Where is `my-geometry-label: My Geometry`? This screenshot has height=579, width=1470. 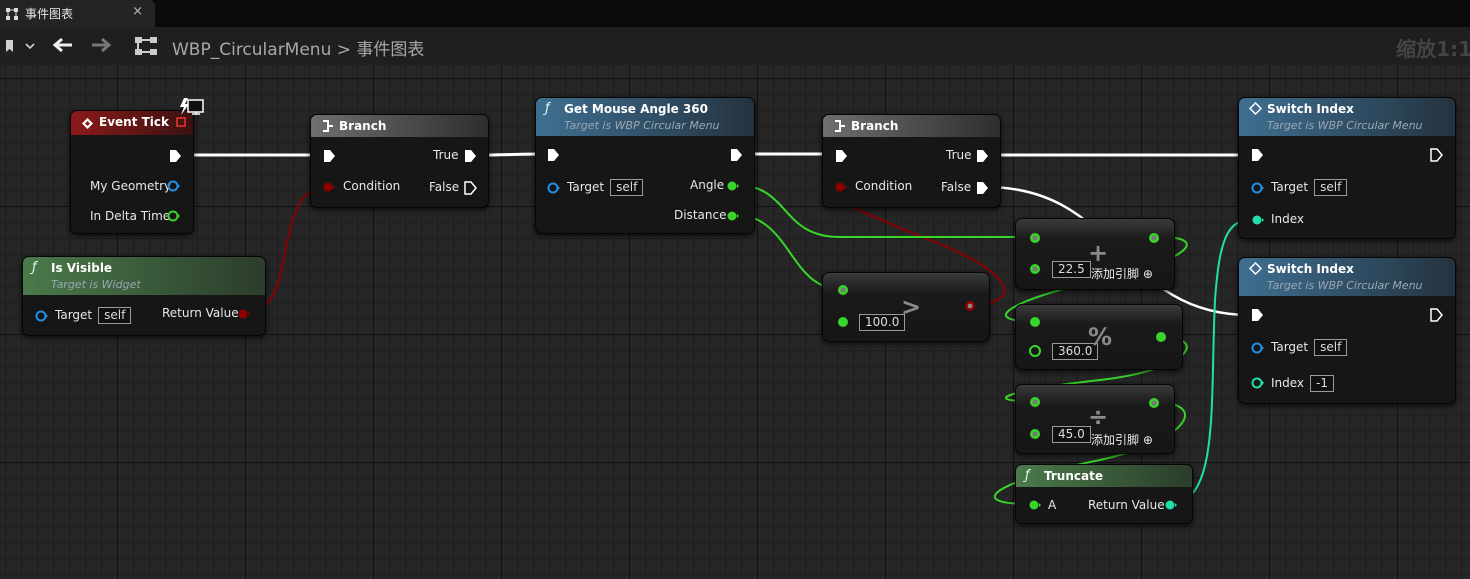 my-geometry-label: My Geometry is located at coordinates (131, 186).